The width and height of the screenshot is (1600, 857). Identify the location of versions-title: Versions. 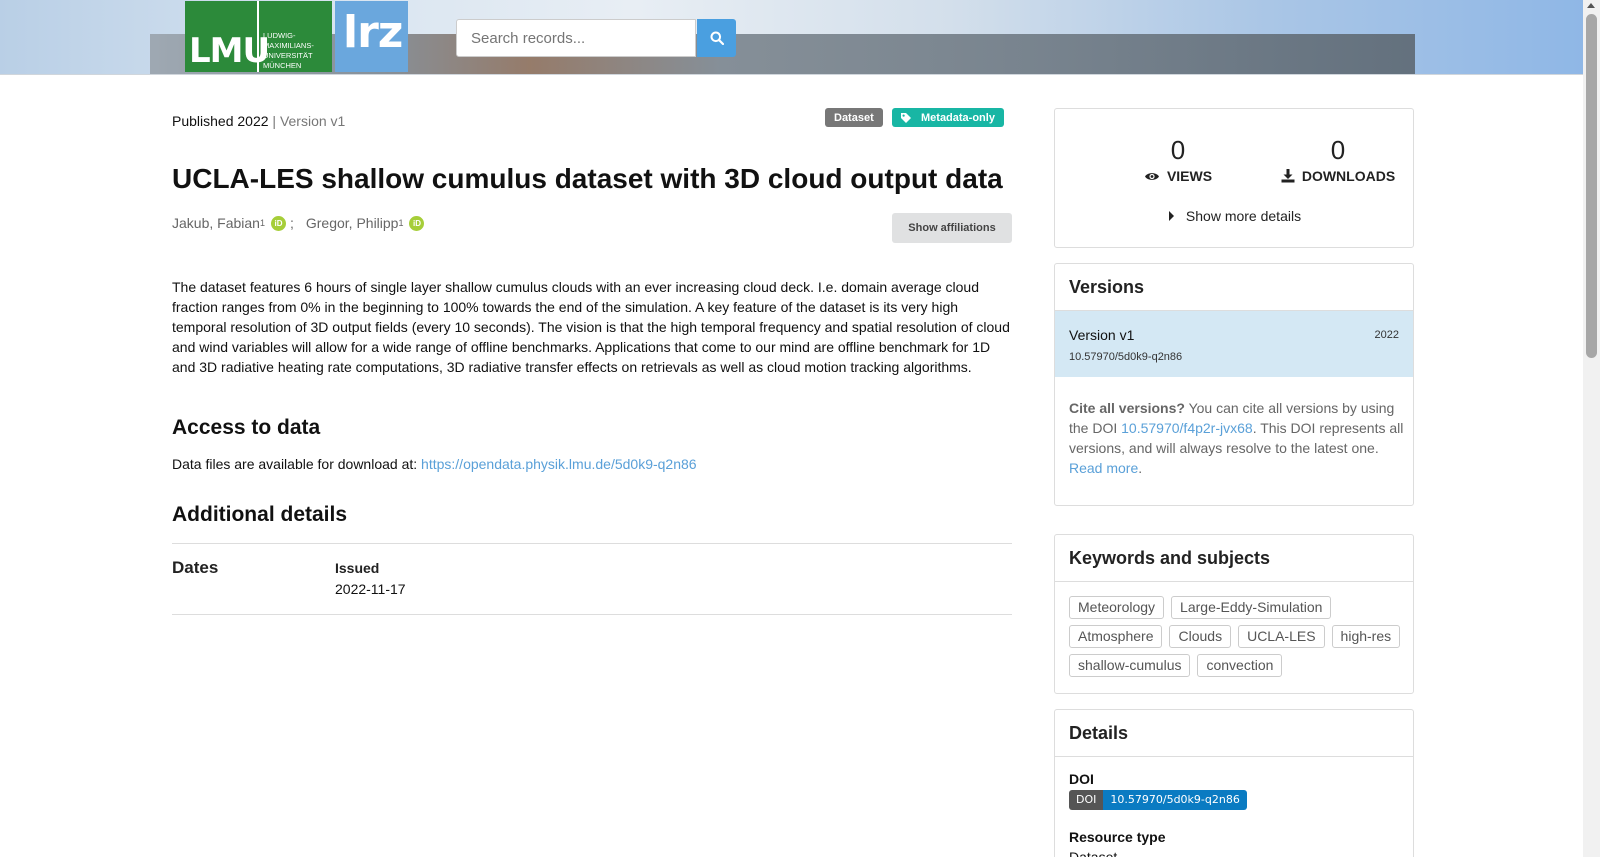
(1107, 287).